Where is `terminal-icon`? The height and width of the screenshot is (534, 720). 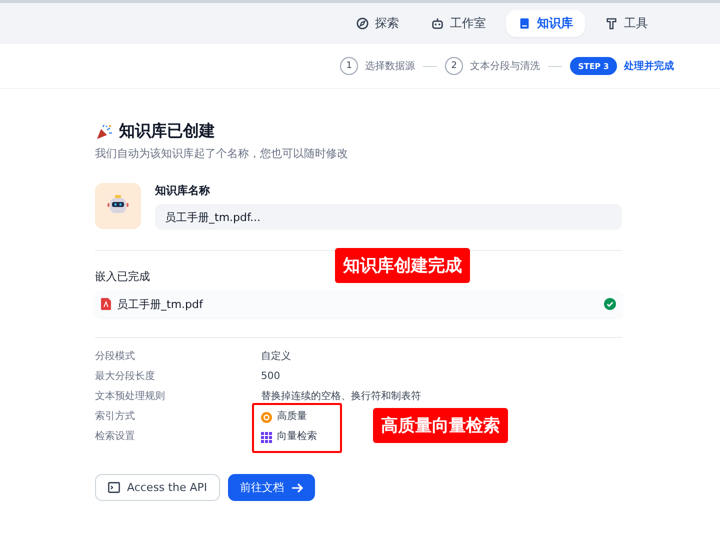
terminal-icon is located at coordinates (114, 487).